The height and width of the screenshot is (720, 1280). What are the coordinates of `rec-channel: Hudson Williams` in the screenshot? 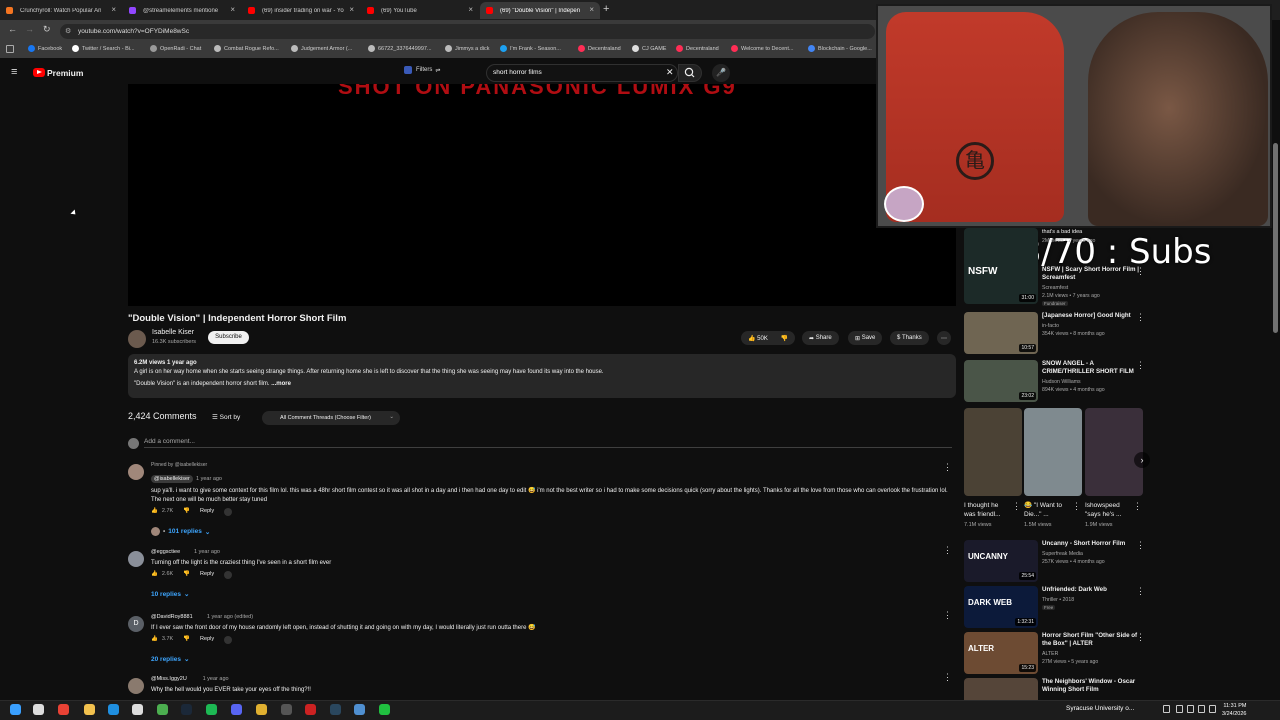 It's located at (1061, 382).